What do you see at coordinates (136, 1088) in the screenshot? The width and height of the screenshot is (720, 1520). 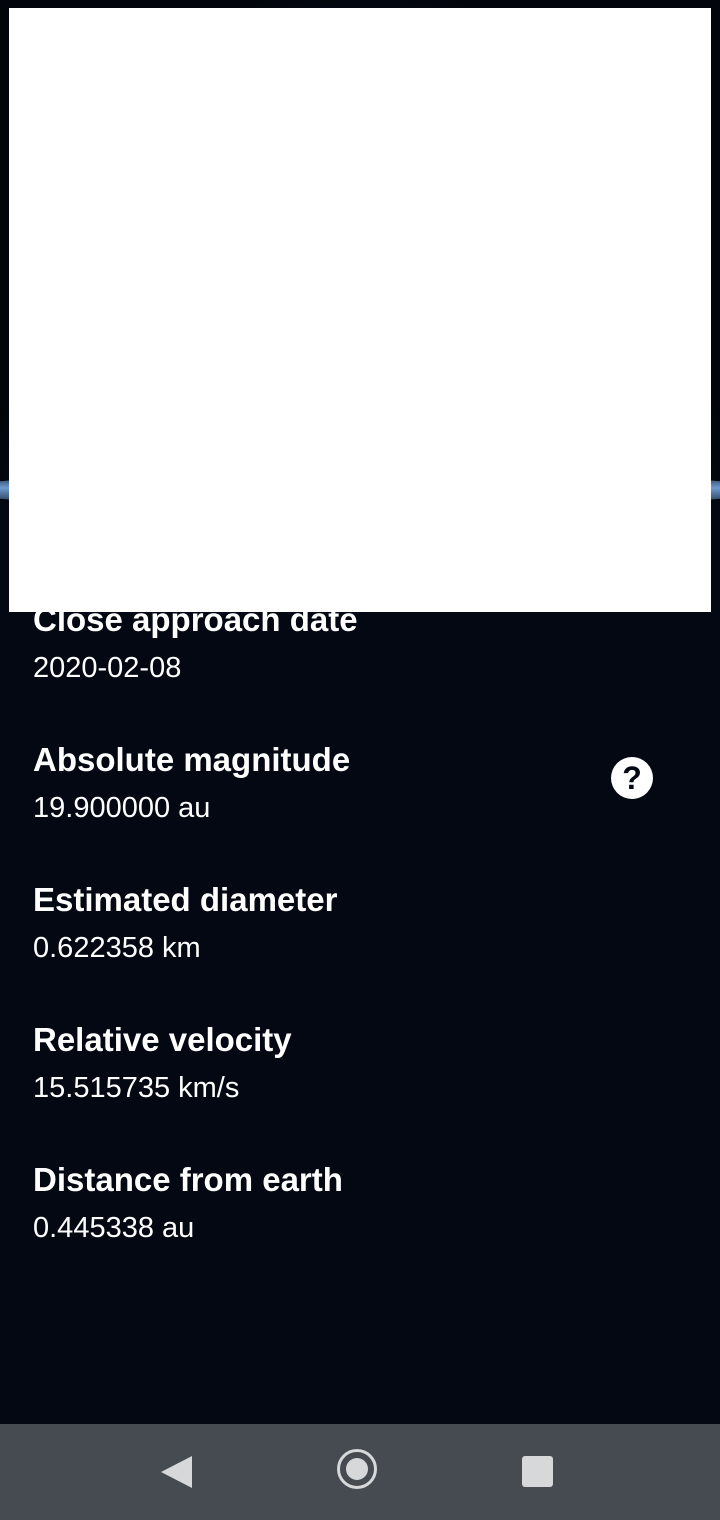 I see `field-value: 15.515735 km/s` at bounding box center [136, 1088].